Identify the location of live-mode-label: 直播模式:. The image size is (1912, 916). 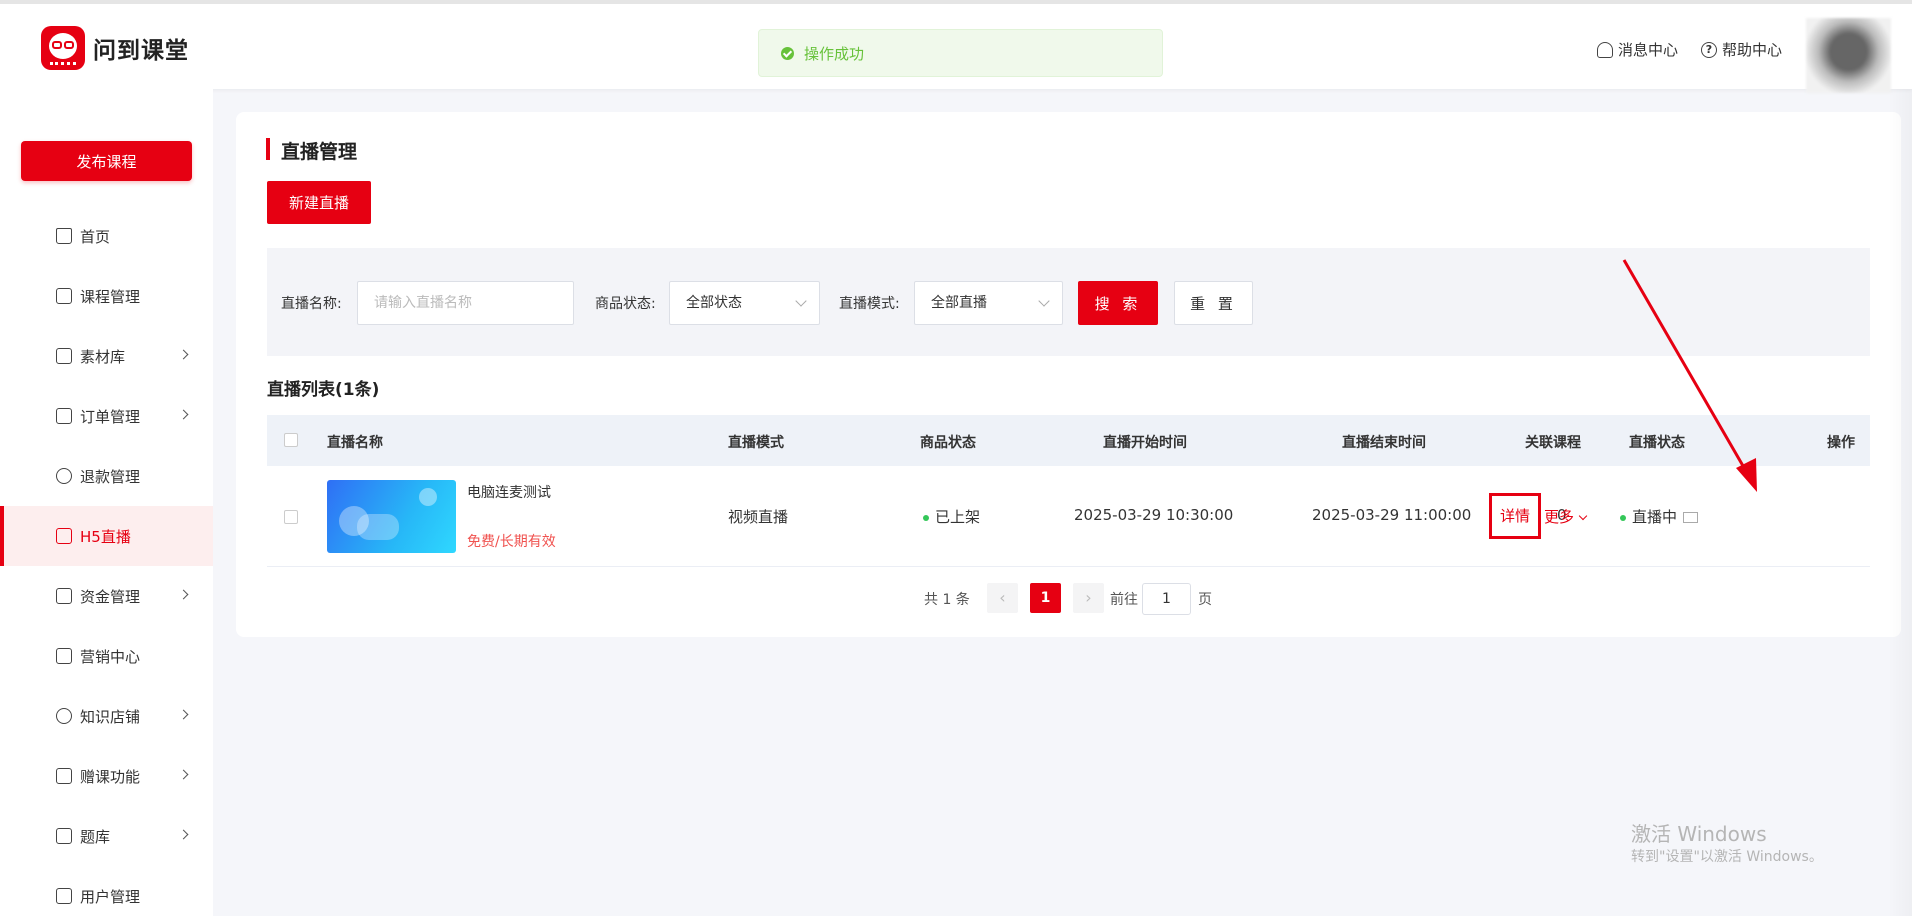
(869, 304).